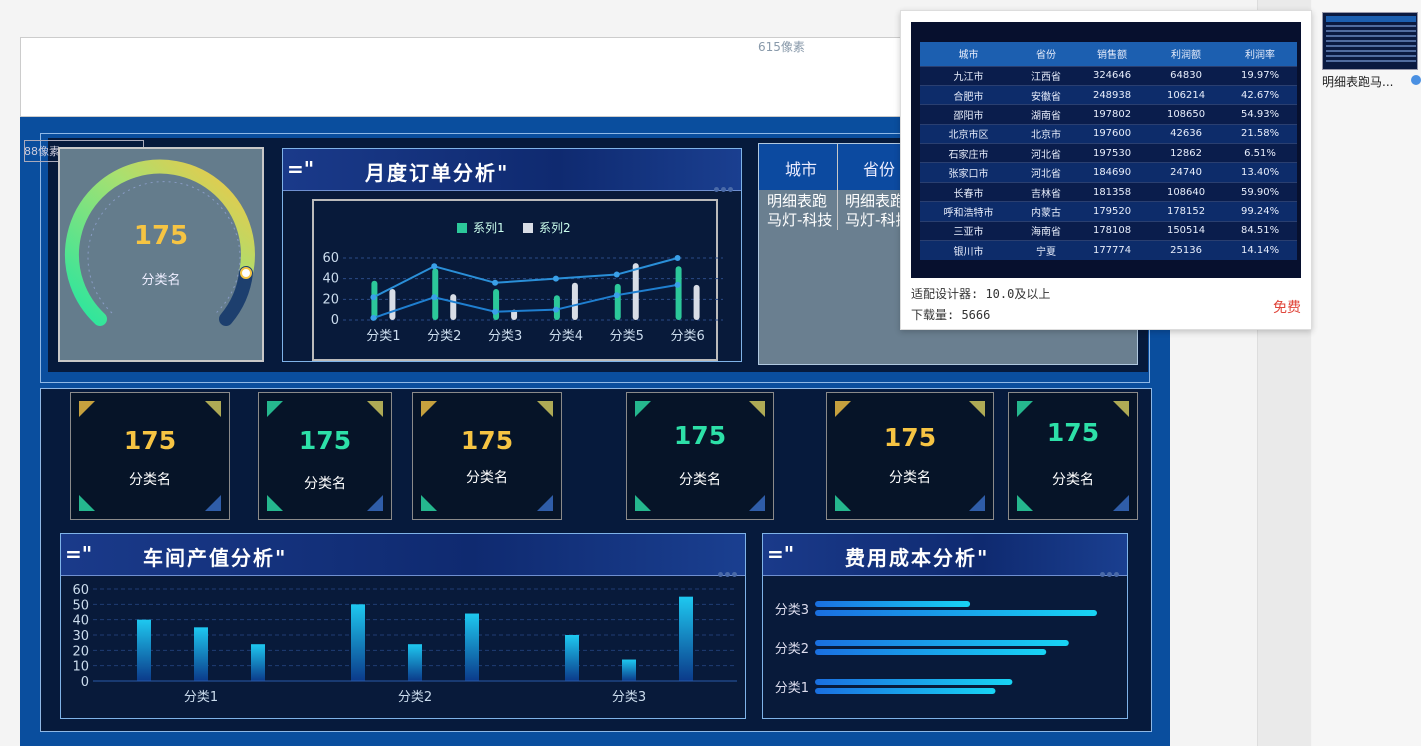  I want to click on template-pane, so click(1366, 373).